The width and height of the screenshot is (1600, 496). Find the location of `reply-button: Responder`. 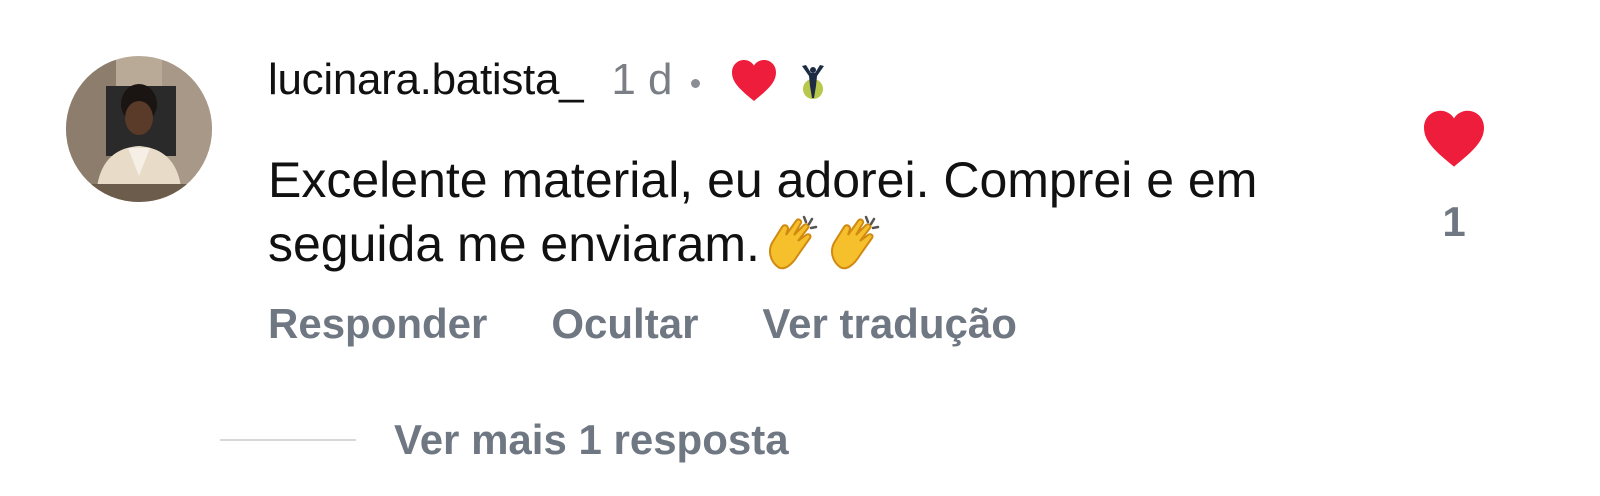

reply-button: Responder is located at coordinates (377, 324).